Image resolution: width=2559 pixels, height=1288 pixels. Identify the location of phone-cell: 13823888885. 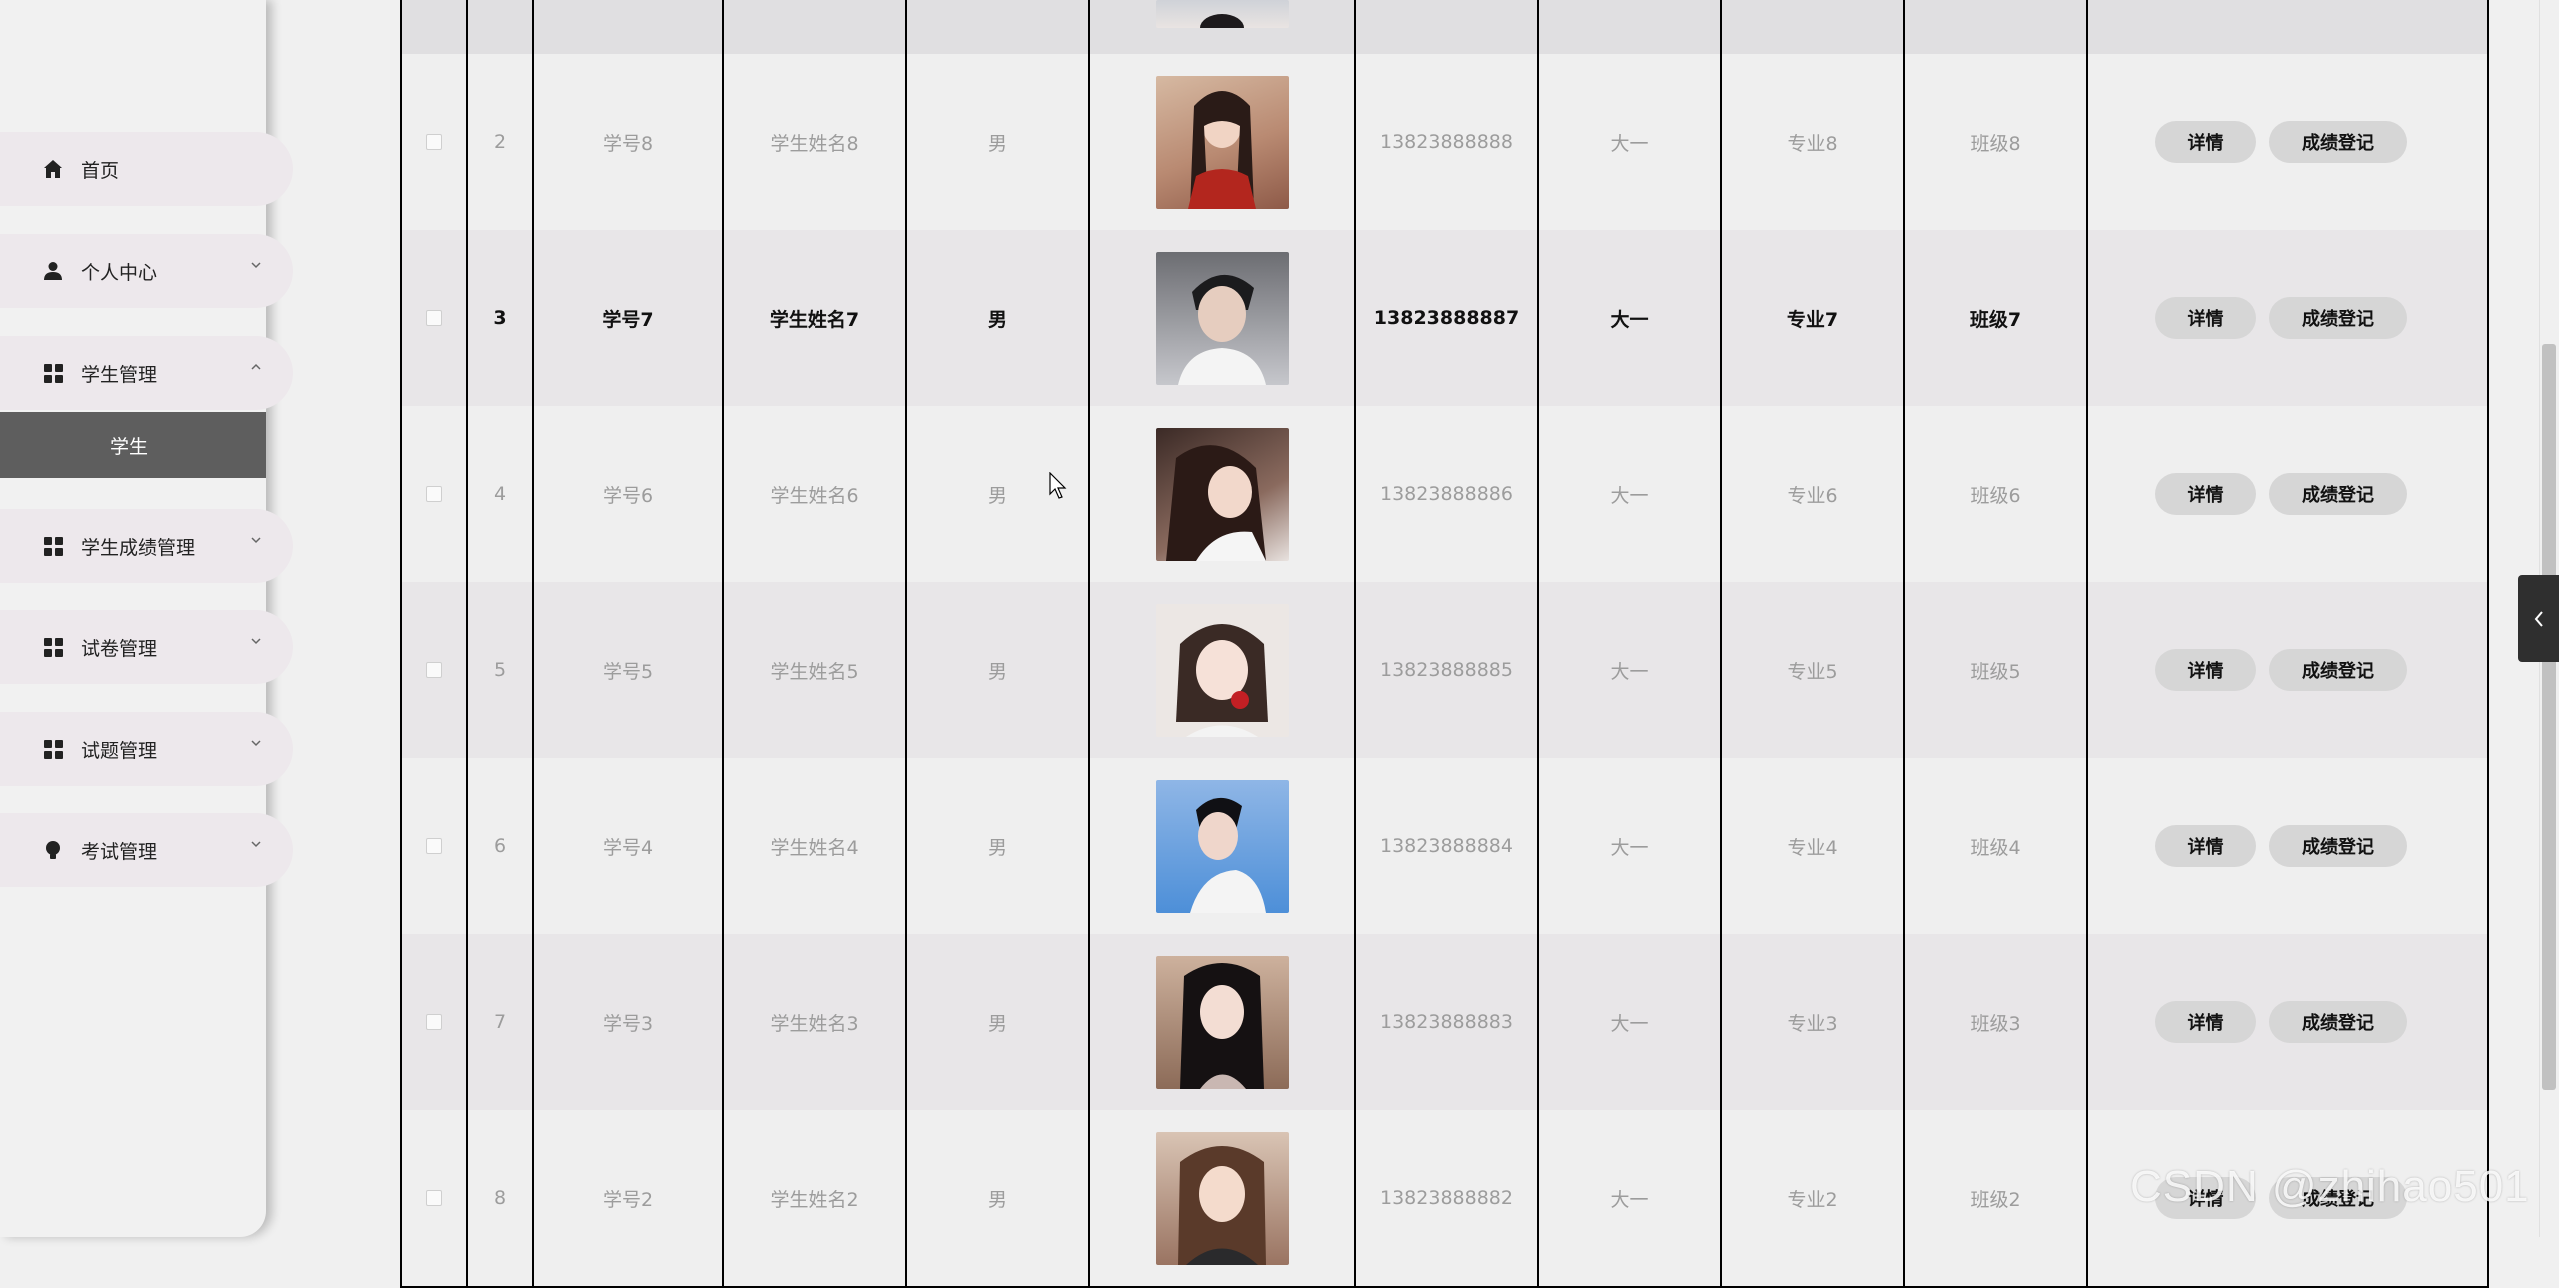
(1445, 670).